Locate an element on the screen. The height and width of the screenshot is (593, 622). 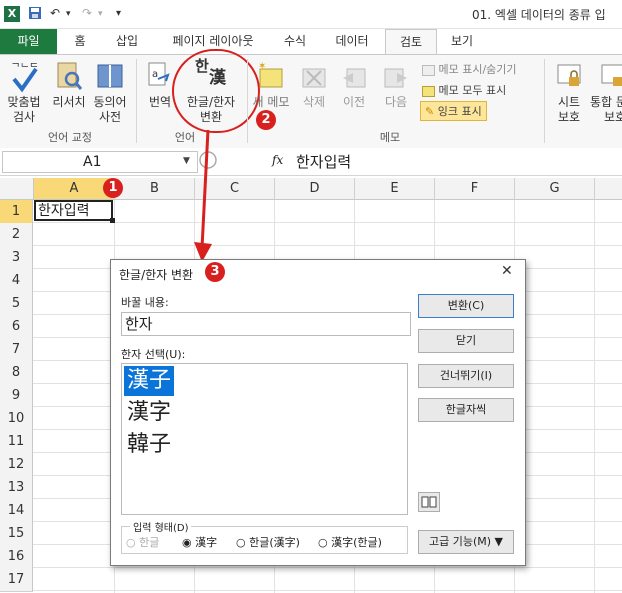
formula-bar: A1 ▼ fx 한자입력 is located at coordinates (311, 162).